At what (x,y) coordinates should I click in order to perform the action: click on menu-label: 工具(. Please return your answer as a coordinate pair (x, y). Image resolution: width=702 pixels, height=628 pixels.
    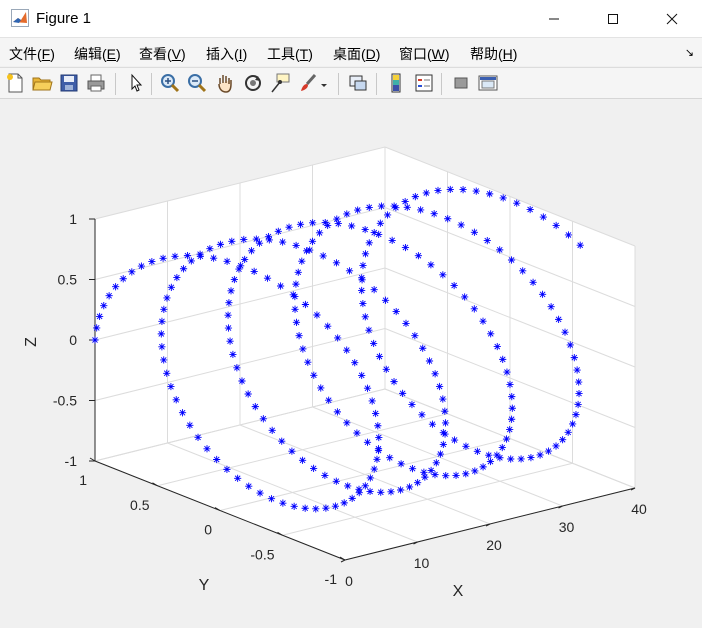
    Looking at the image, I should click on (283, 54).